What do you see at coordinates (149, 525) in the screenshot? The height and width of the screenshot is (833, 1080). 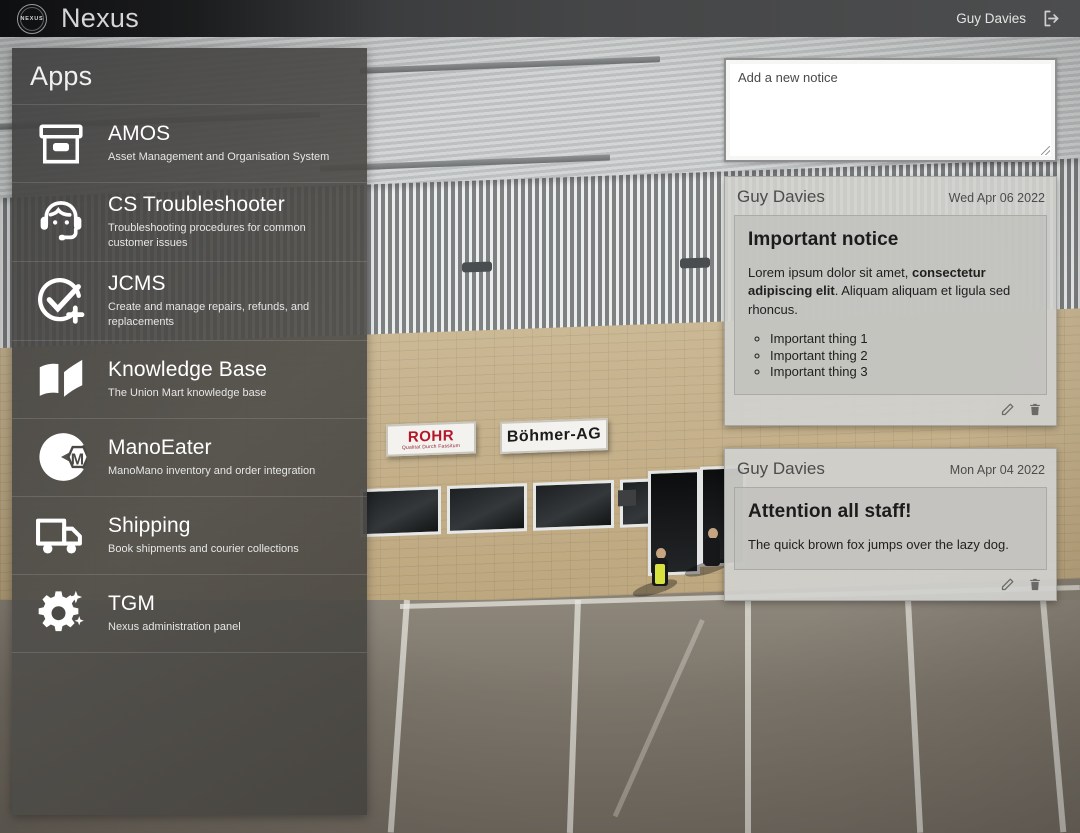 I see `app-name: Shipping` at bounding box center [149, 525].